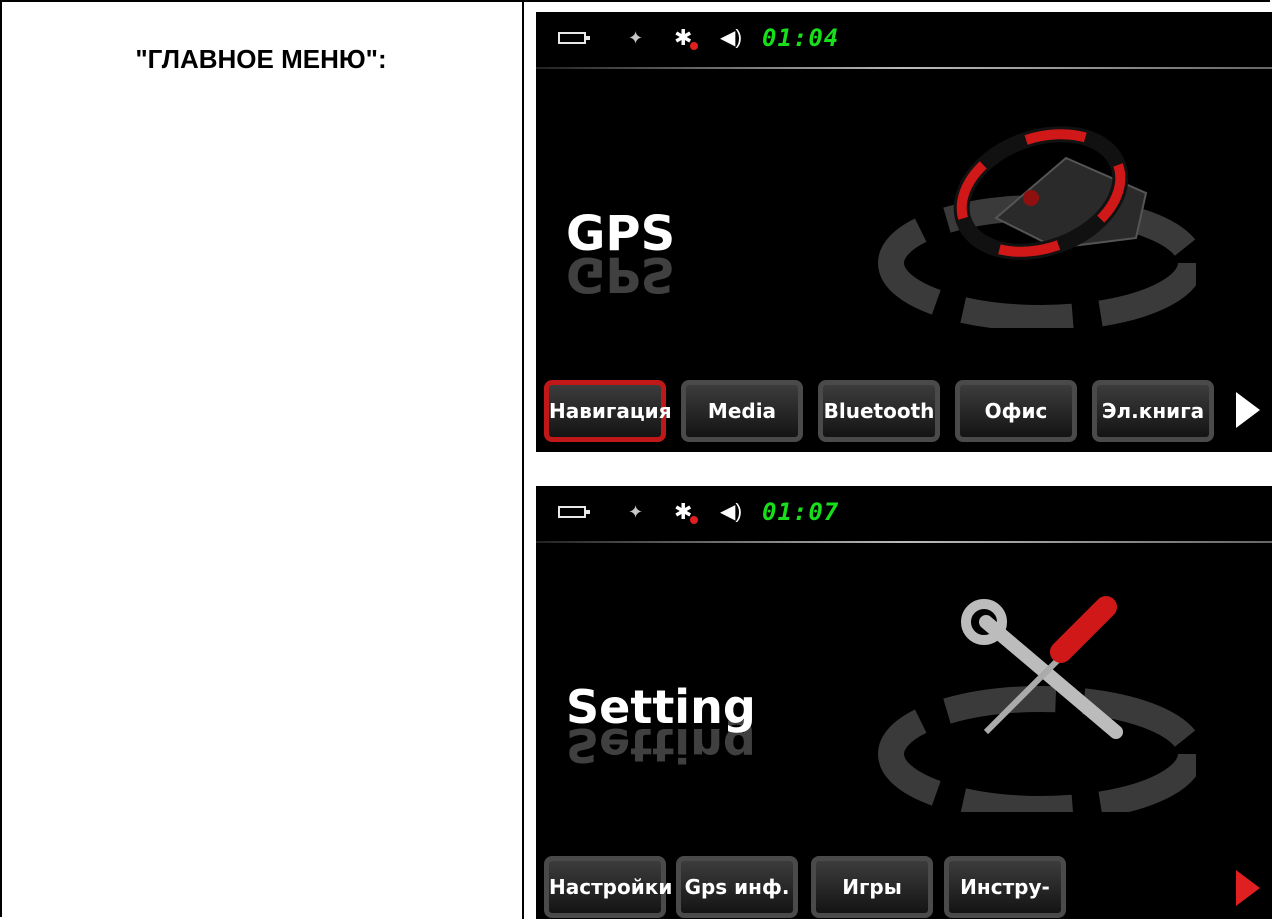 Image resolution: width=1272 pixels, height=919 pixels. Describe the element at coordinates (737, 887) in the screenshot. I see `gps-info-button: Gps инф.` at that location.